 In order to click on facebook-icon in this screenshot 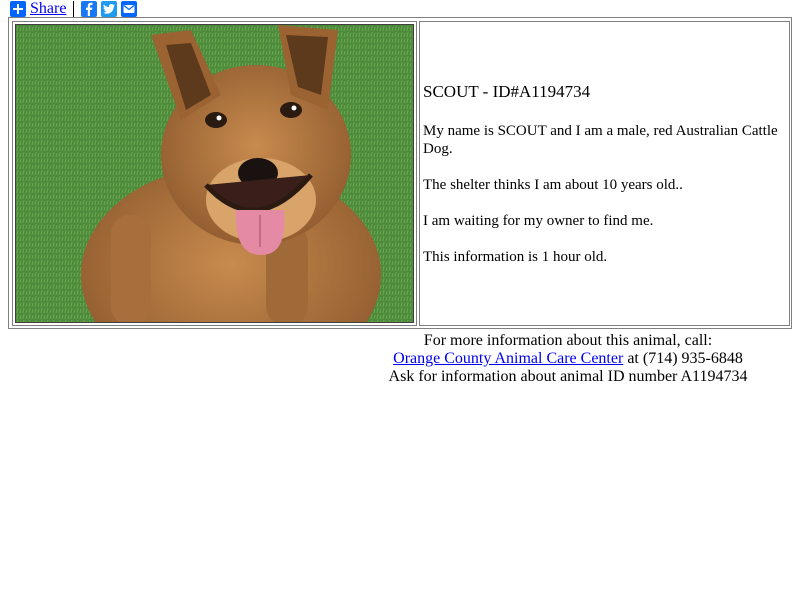, I will do `click(89, 9)`.